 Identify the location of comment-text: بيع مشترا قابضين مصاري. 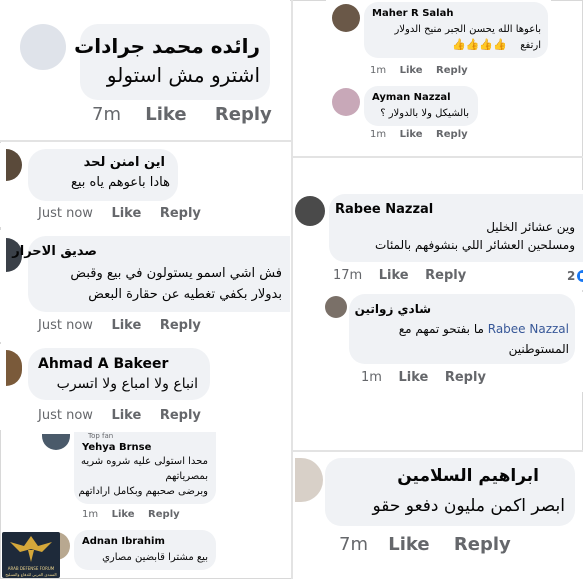
(155, 557).